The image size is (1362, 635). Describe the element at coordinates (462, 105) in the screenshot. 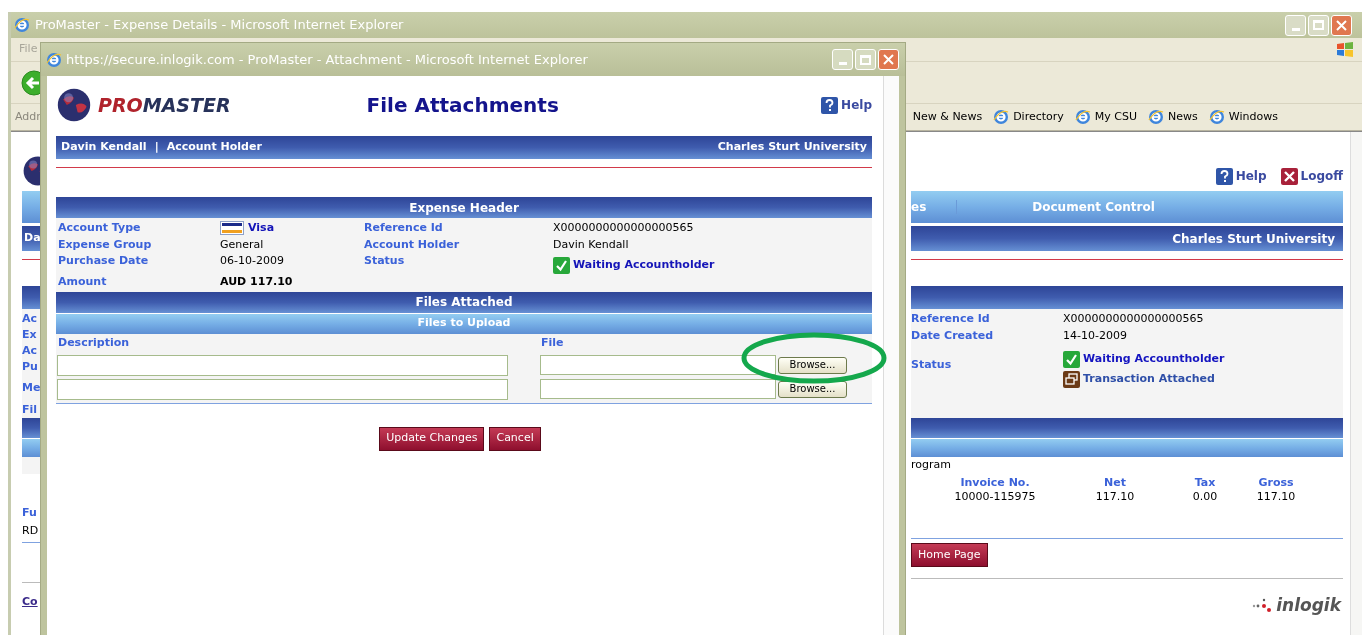

I see `page-heading: File Attachments` at that location.